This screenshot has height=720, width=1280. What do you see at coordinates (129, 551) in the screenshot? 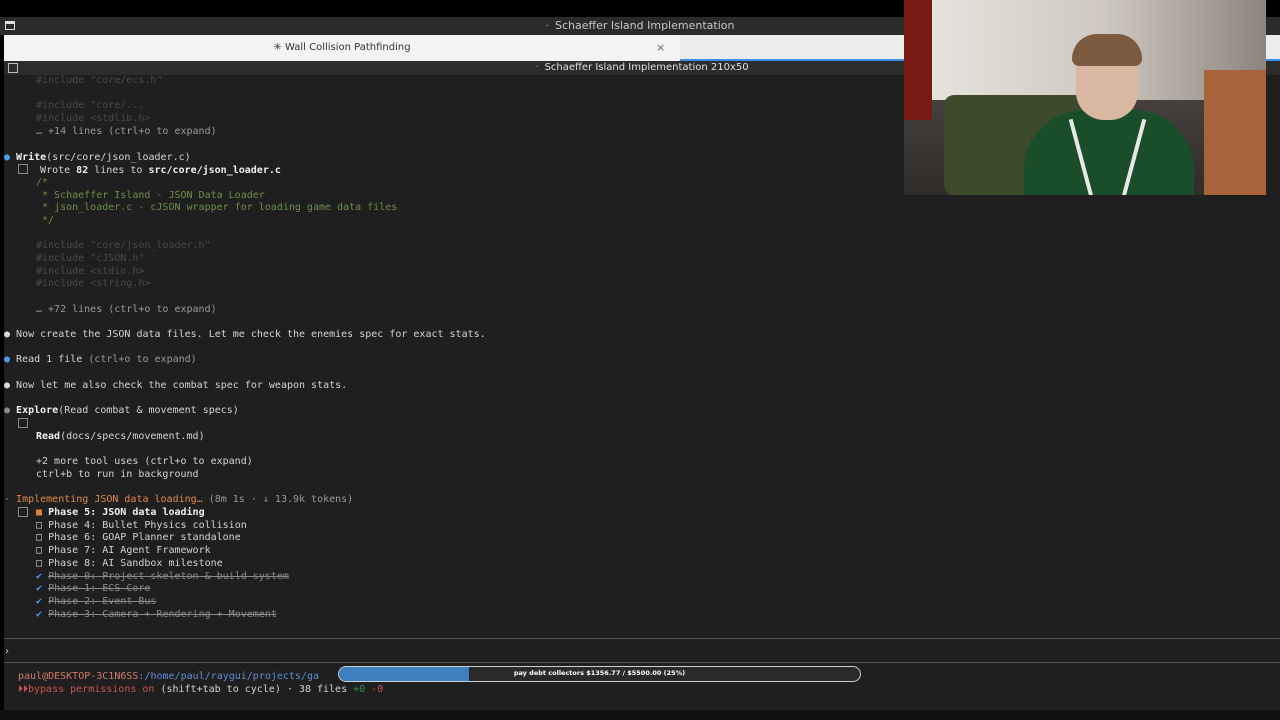
I see `todo-text: Phase 7: AI Agent Framework` at bounding box center [129, 551].